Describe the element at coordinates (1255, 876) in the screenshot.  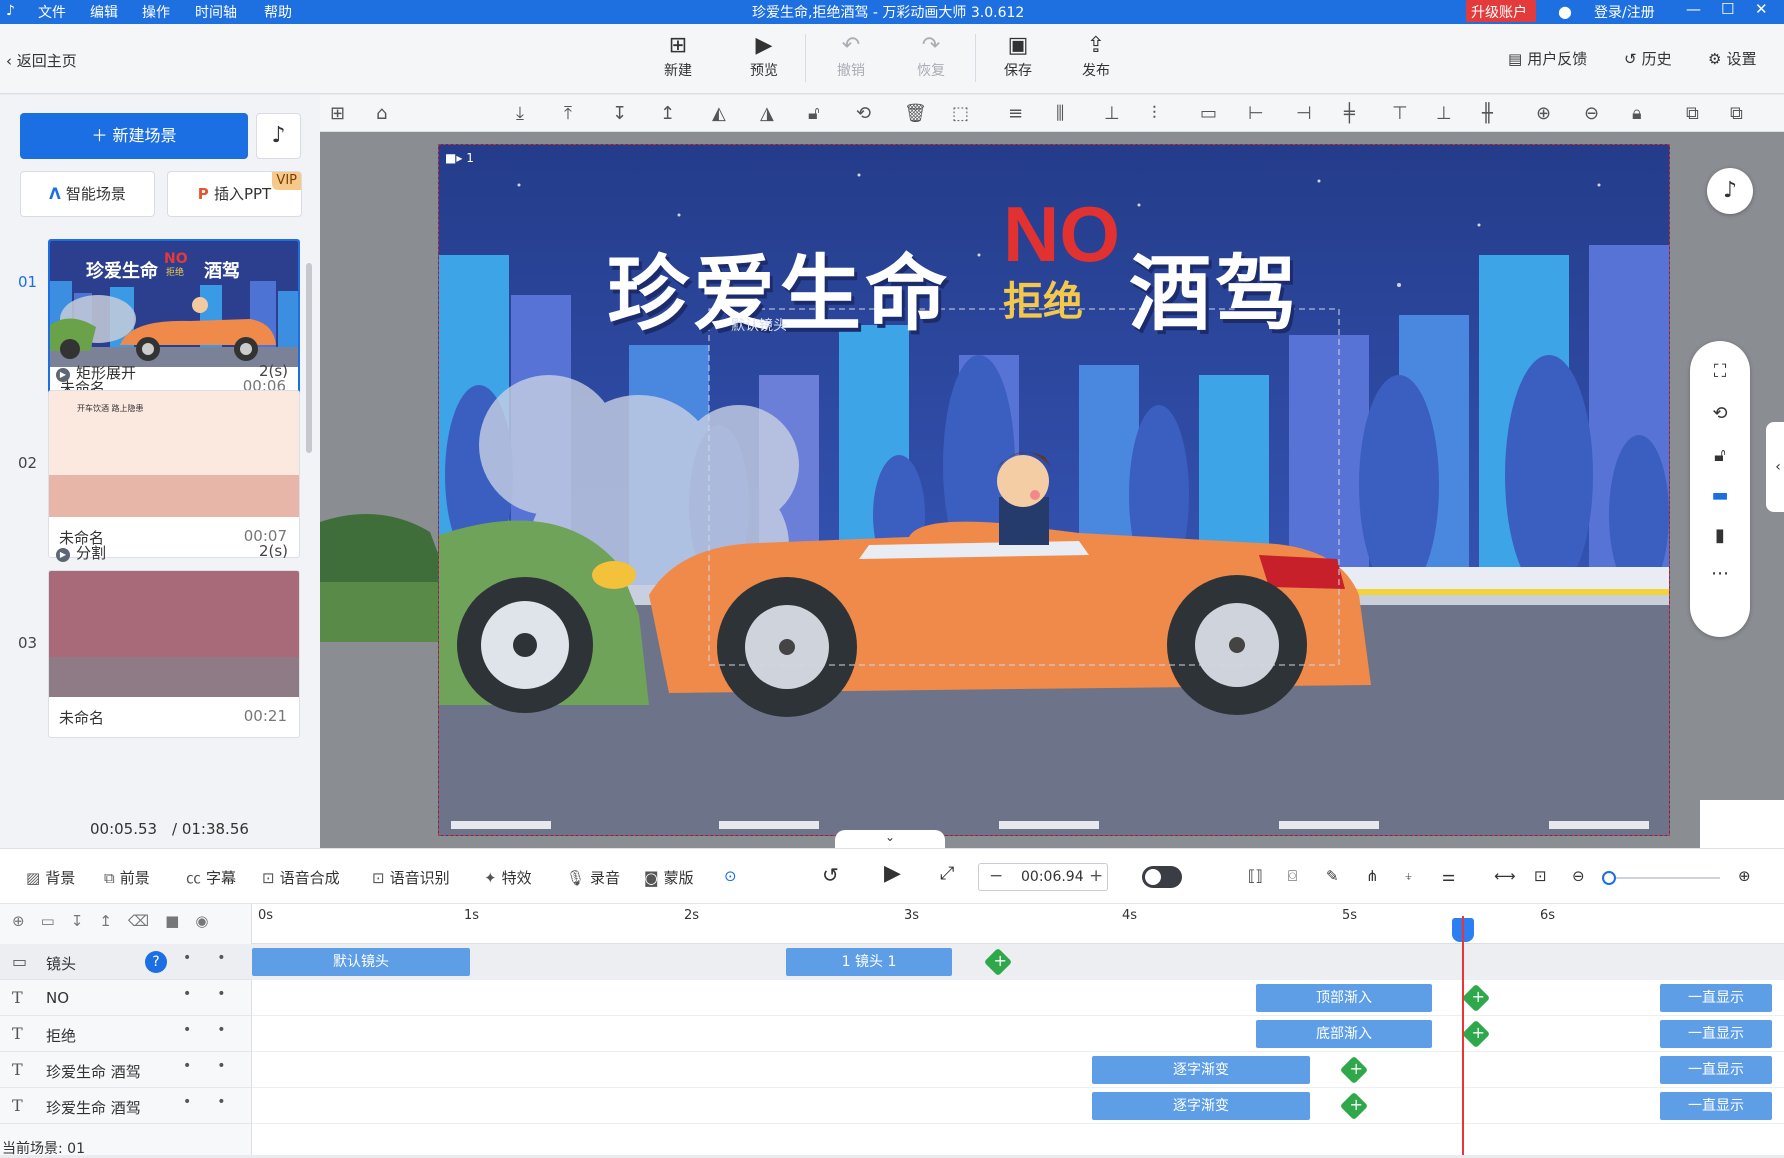
I see `fit-icon: ⟦⟧` at that location.